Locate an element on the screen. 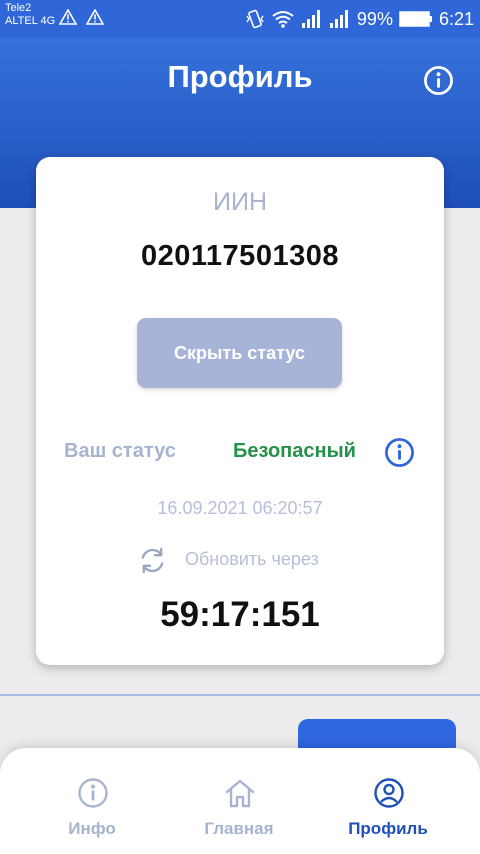  refresh-label: Обновить через is located at coordinates (252, 559).